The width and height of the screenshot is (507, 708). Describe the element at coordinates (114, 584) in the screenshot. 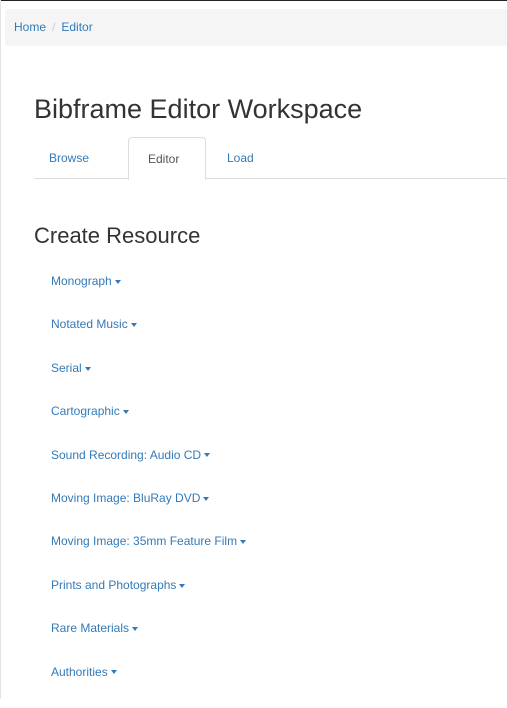

I see `resource-label: Prints and Photographs` at that location.